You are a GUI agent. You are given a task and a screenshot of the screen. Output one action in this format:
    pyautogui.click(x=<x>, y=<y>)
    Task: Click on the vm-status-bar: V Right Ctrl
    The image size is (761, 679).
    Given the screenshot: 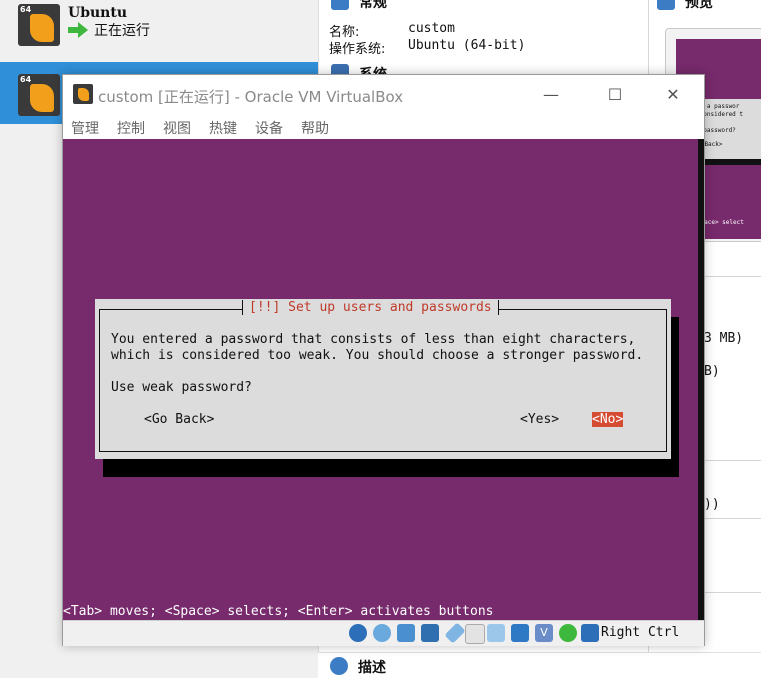 What is the action you would take?
    pyautogui.click(x=383, y=633)
    